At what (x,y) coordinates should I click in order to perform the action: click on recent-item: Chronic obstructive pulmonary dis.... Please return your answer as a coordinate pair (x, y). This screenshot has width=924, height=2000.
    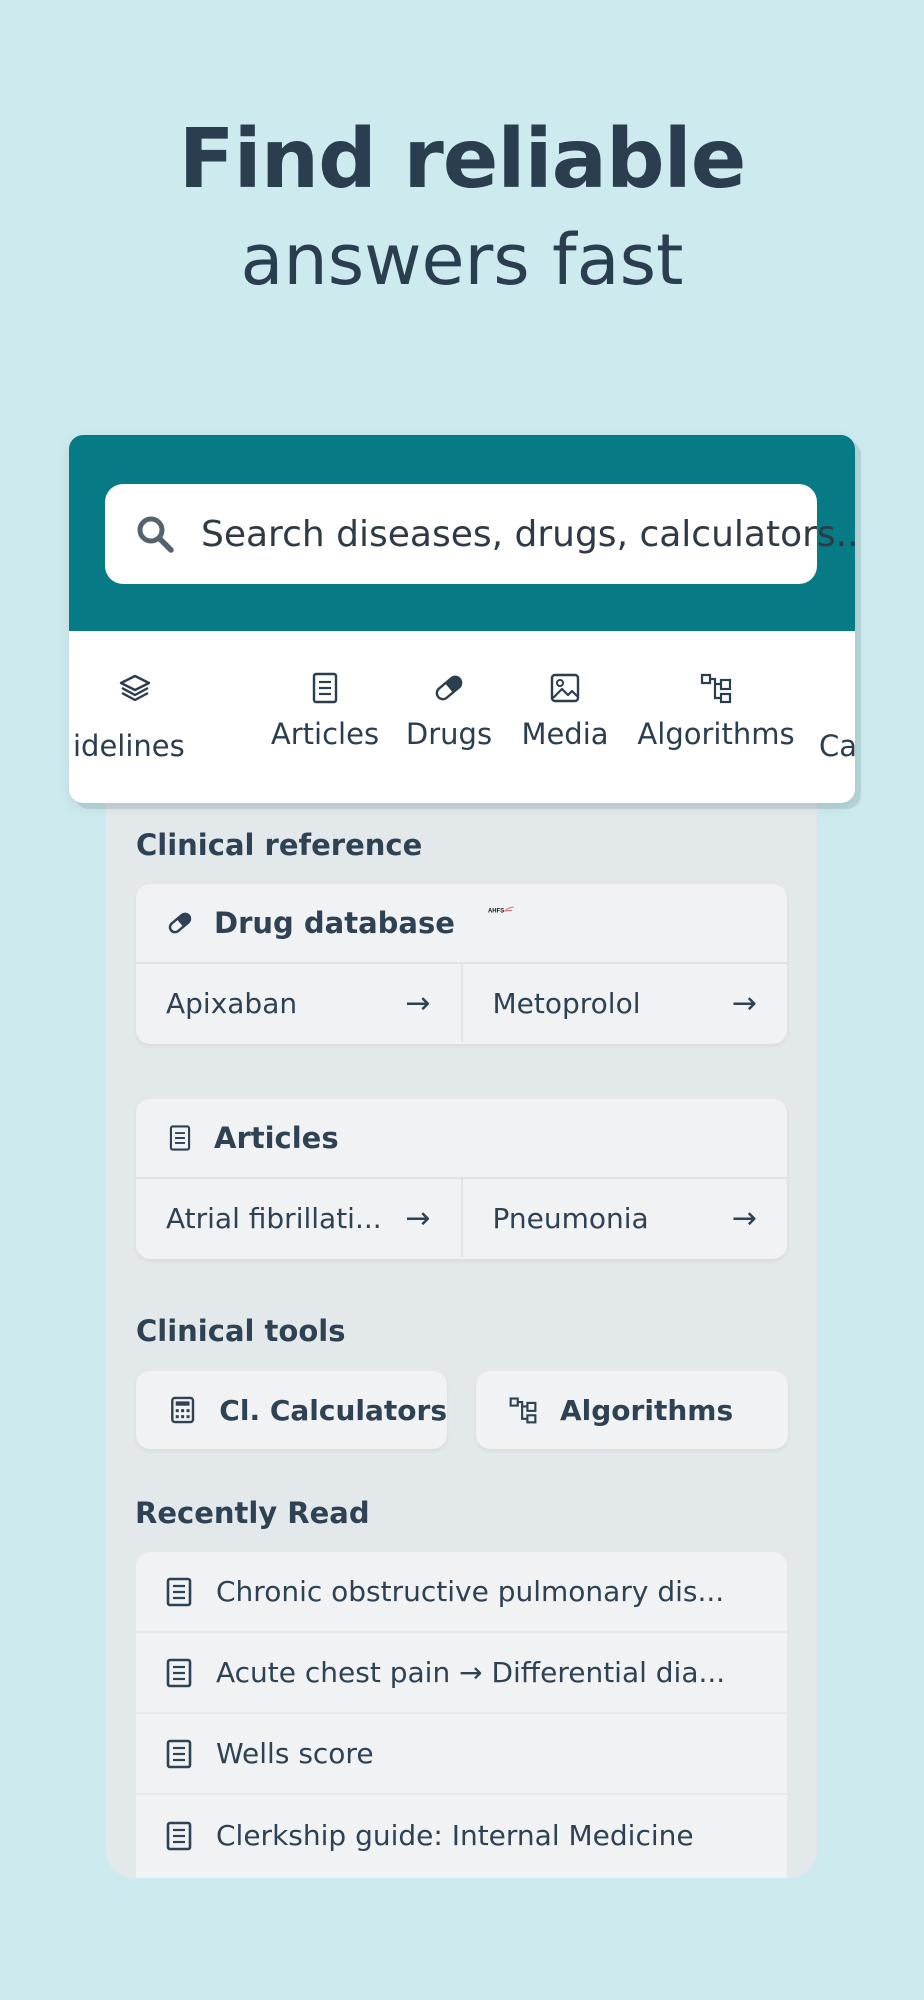
    Looking at the image, I should click on (461, 1592).